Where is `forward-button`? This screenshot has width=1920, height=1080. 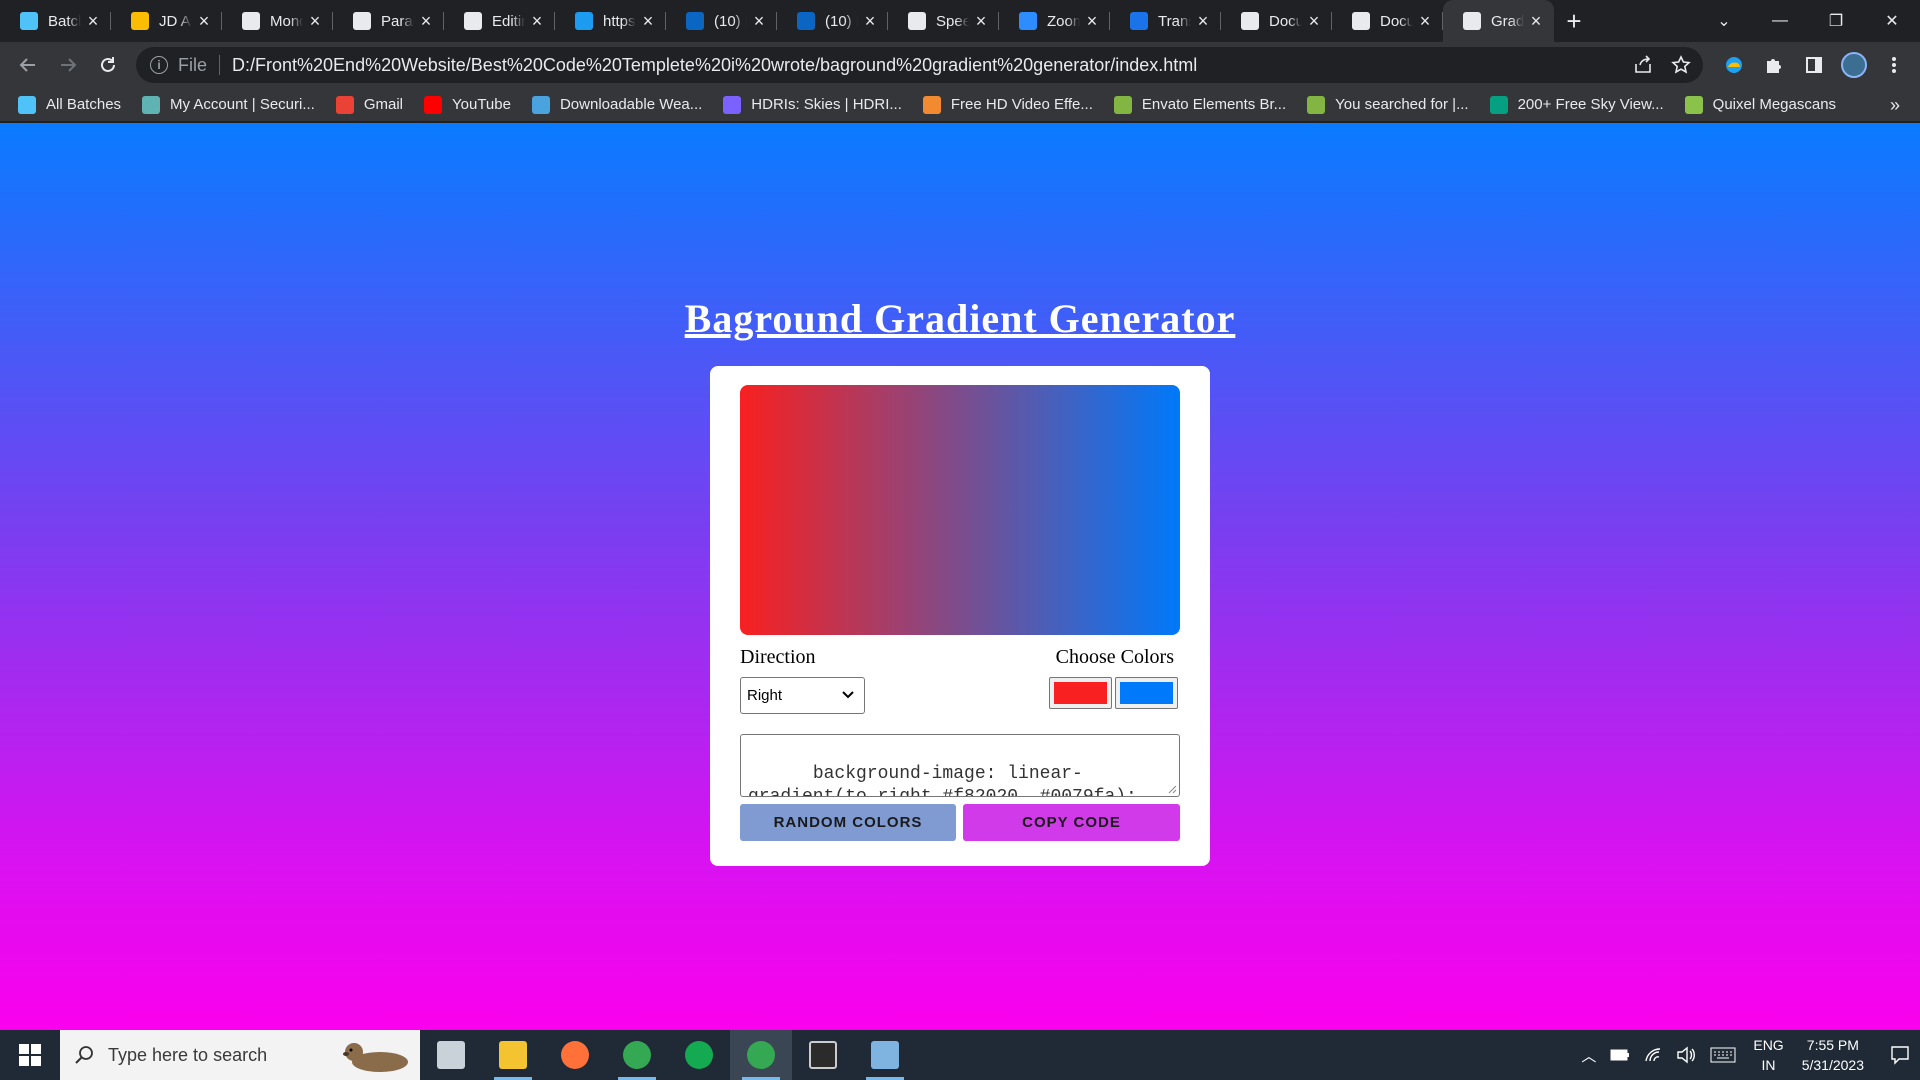 forward-button is located at coordinates (68, 65).